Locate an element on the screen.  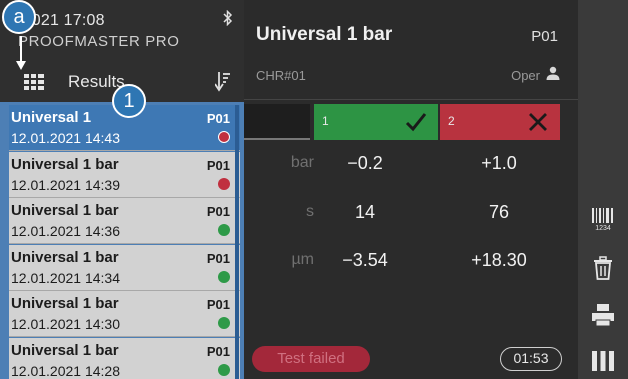
upper-limit: 76 is located at coordinates (499, 212).